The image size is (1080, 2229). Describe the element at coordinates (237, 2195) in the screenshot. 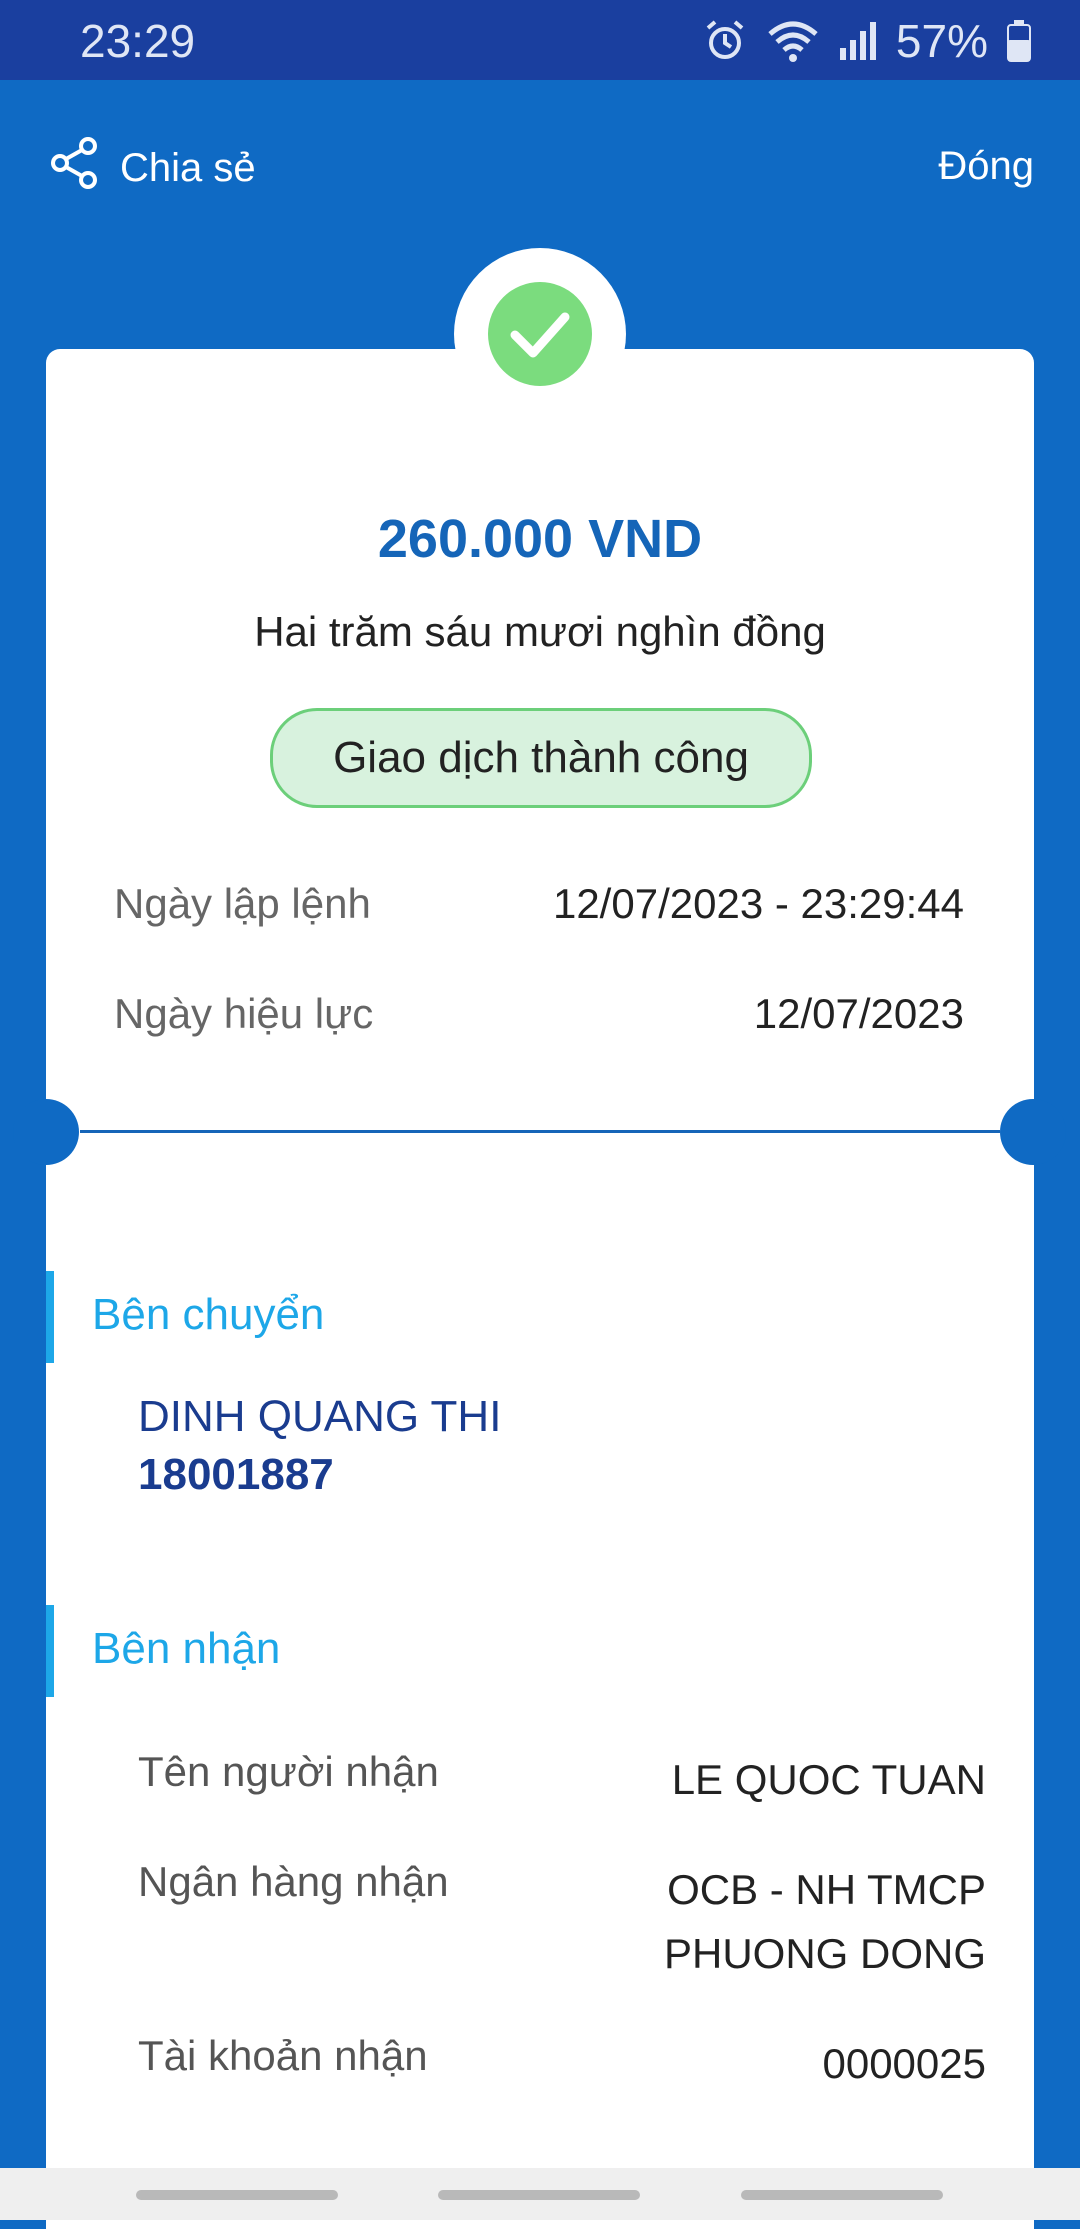

I see `nav-recents-button` at that location.